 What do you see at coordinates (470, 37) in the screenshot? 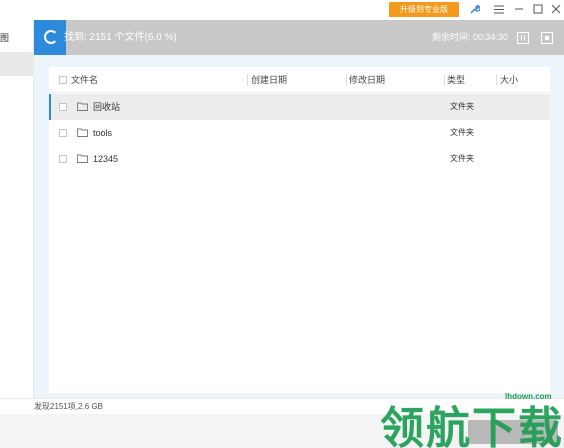
I see `remaining-time: 剩余时间: 00:34:30` at bounding box center [470, 37].